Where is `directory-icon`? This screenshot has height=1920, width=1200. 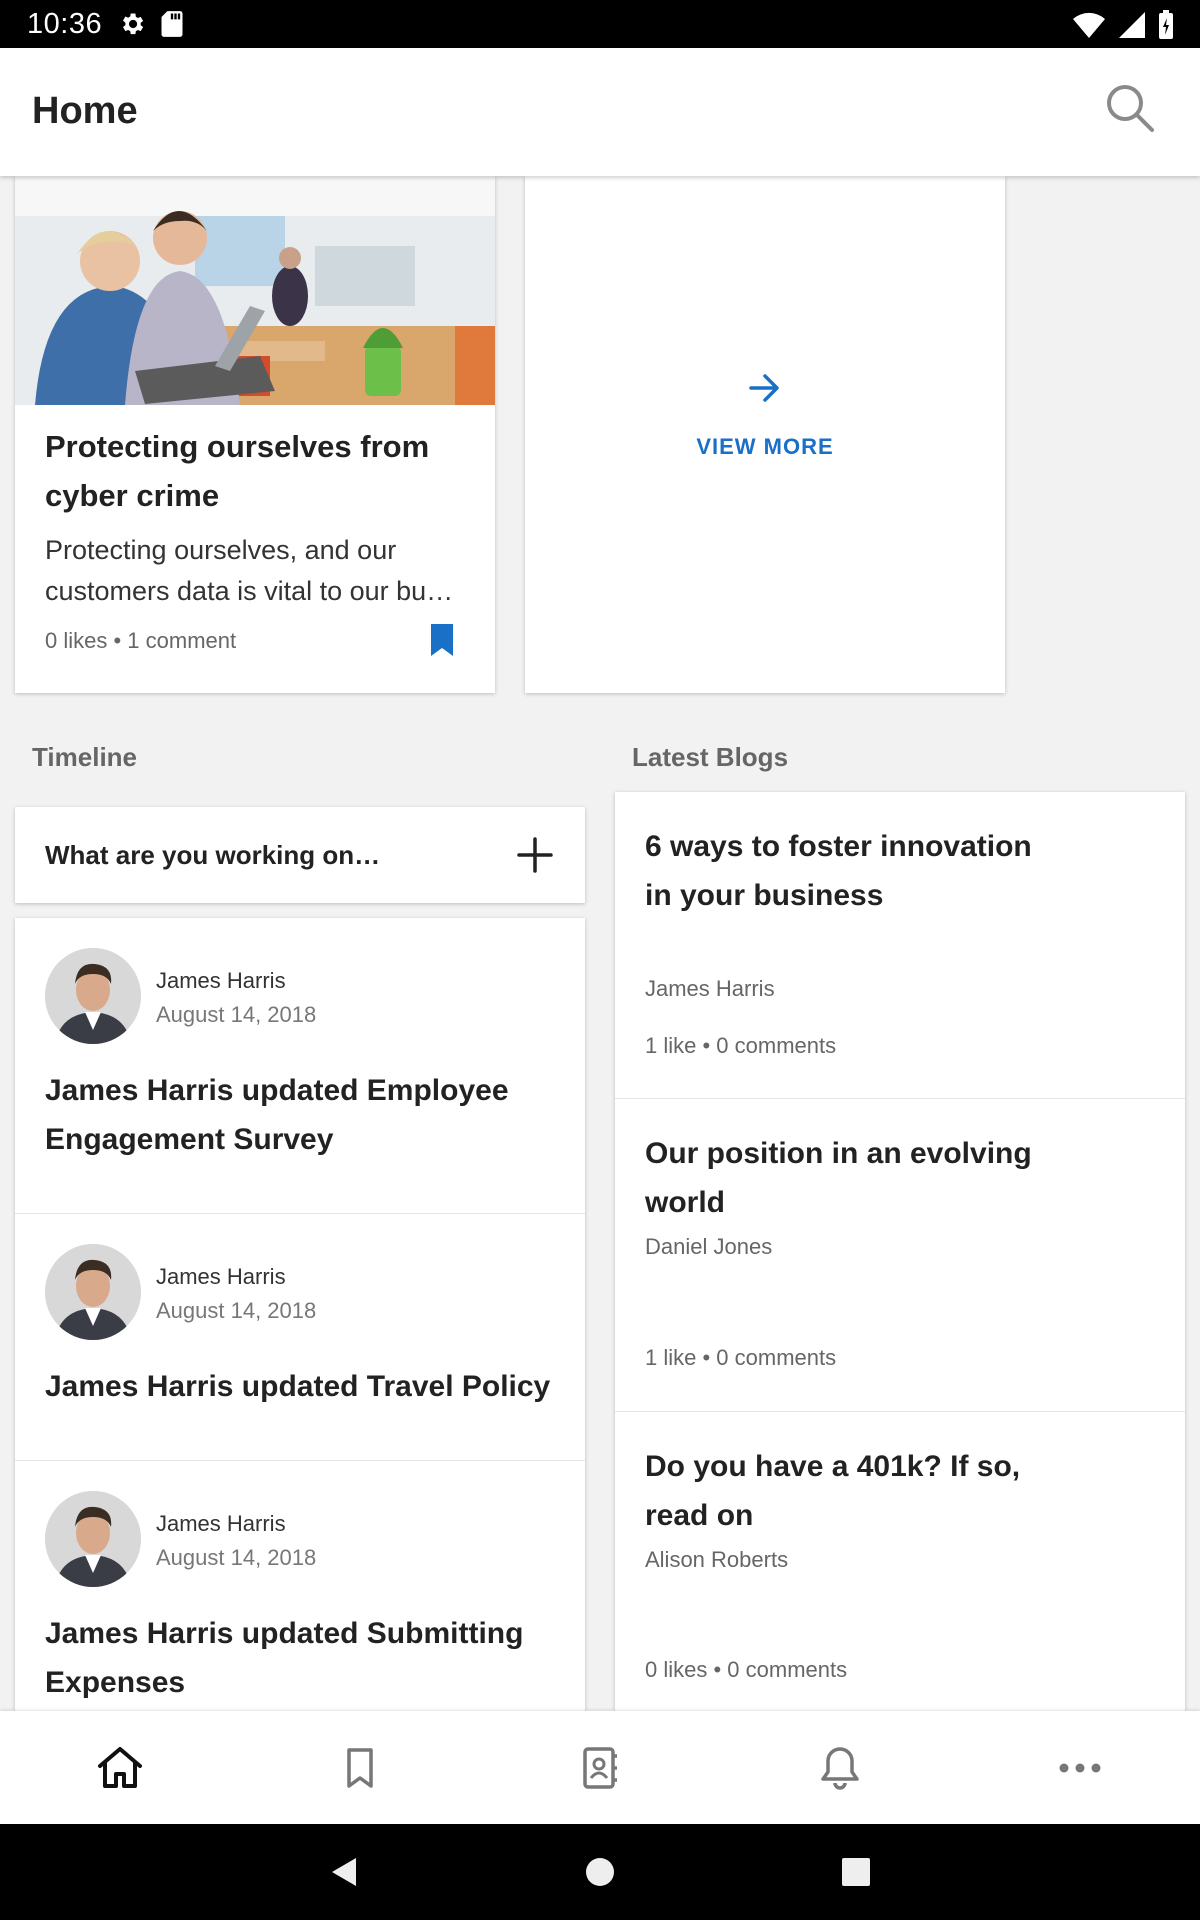 directory-icon is located at coordinates (600, 1768).